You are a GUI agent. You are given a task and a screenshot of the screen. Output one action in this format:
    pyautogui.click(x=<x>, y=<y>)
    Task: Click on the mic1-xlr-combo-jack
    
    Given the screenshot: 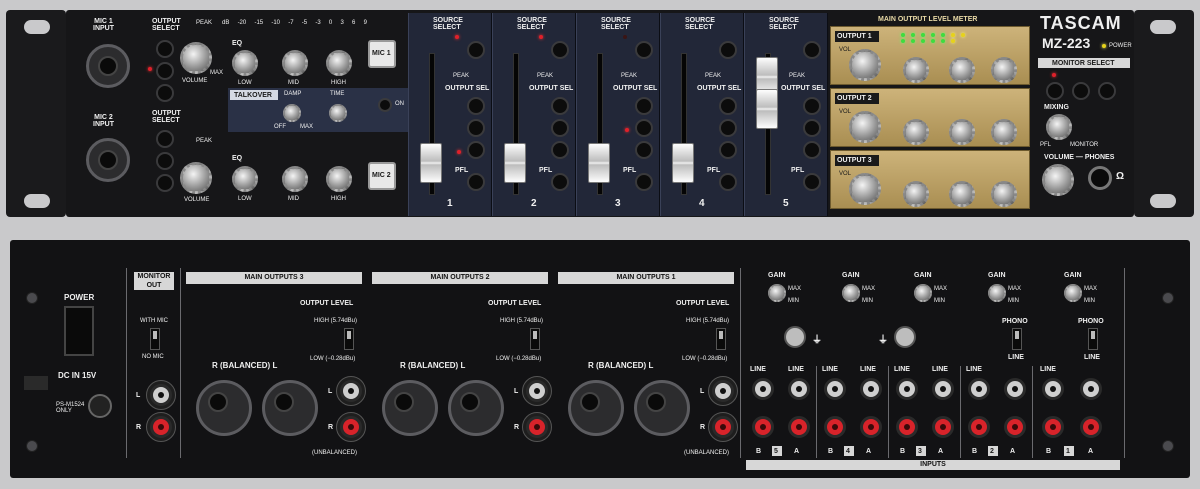 What is the action you would take?
    pyautogui.click(x=108, y=66)
    